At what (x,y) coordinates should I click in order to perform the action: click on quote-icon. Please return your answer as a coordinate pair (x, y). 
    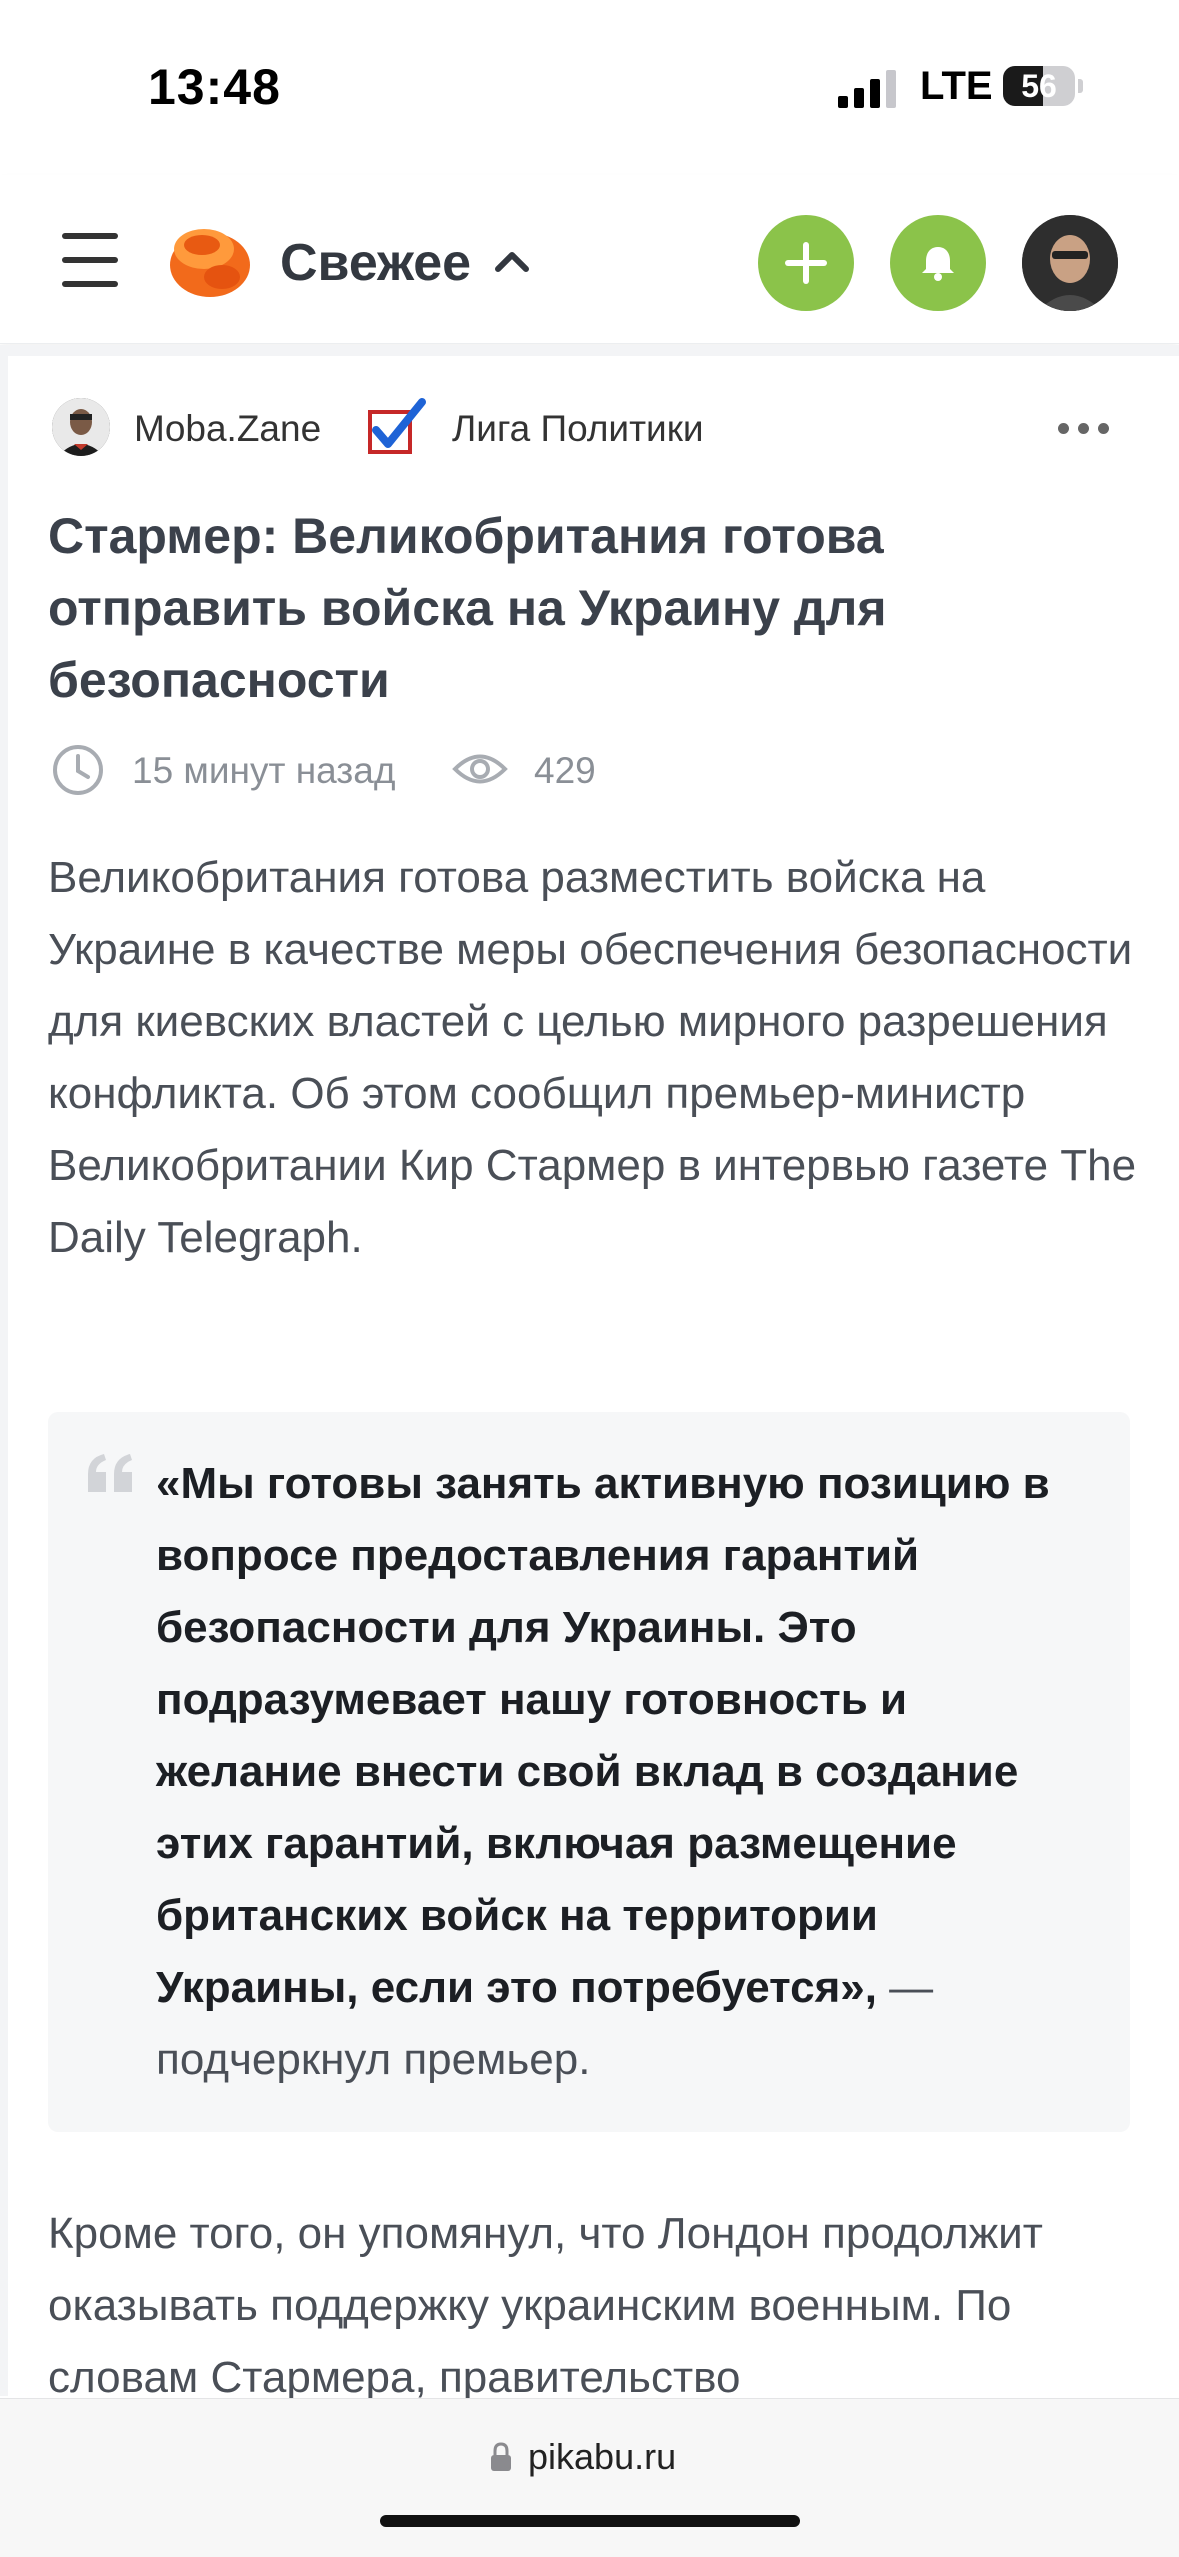
    Looking at the image, I should click on (110, 1473).